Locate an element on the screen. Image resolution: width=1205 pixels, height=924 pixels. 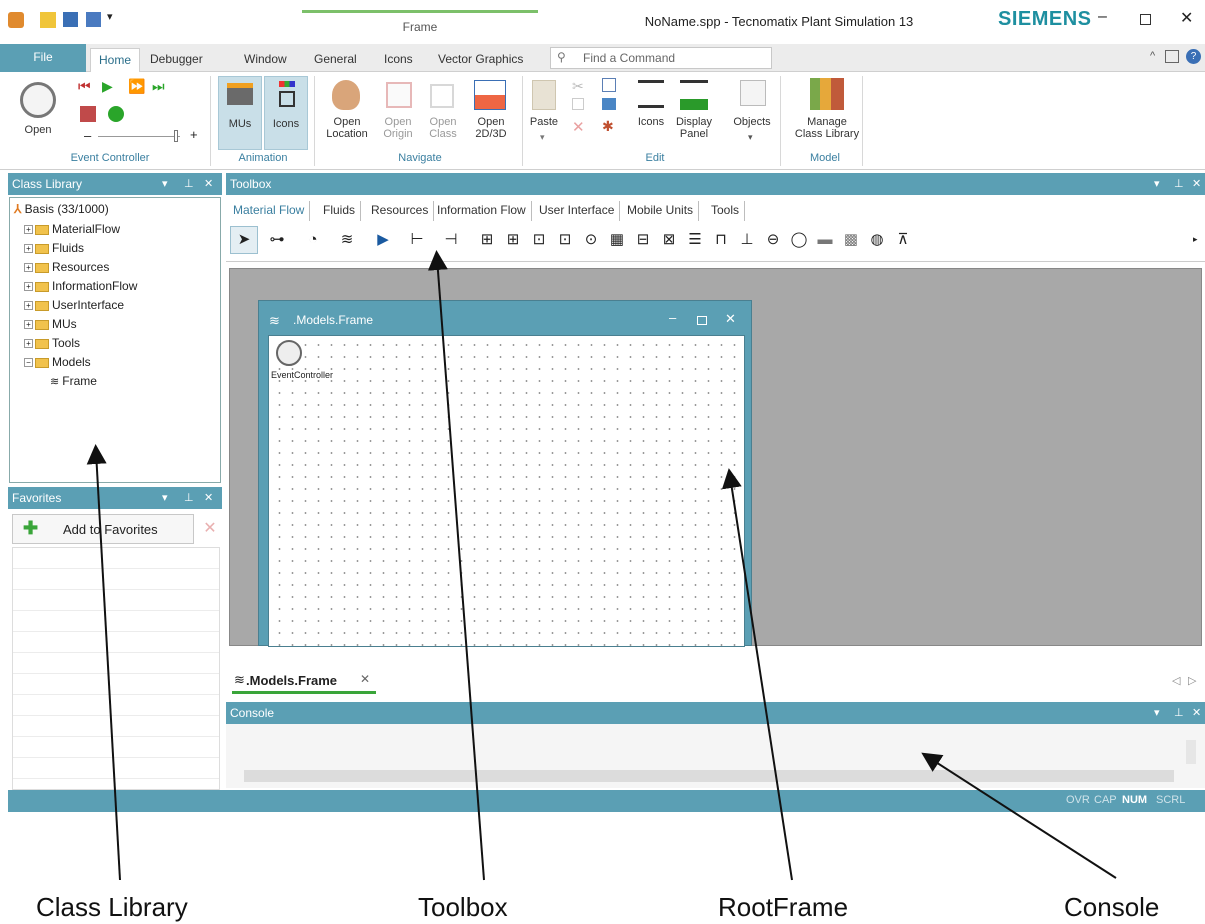
toolbox-arrow is located at coordinates (456, 565).